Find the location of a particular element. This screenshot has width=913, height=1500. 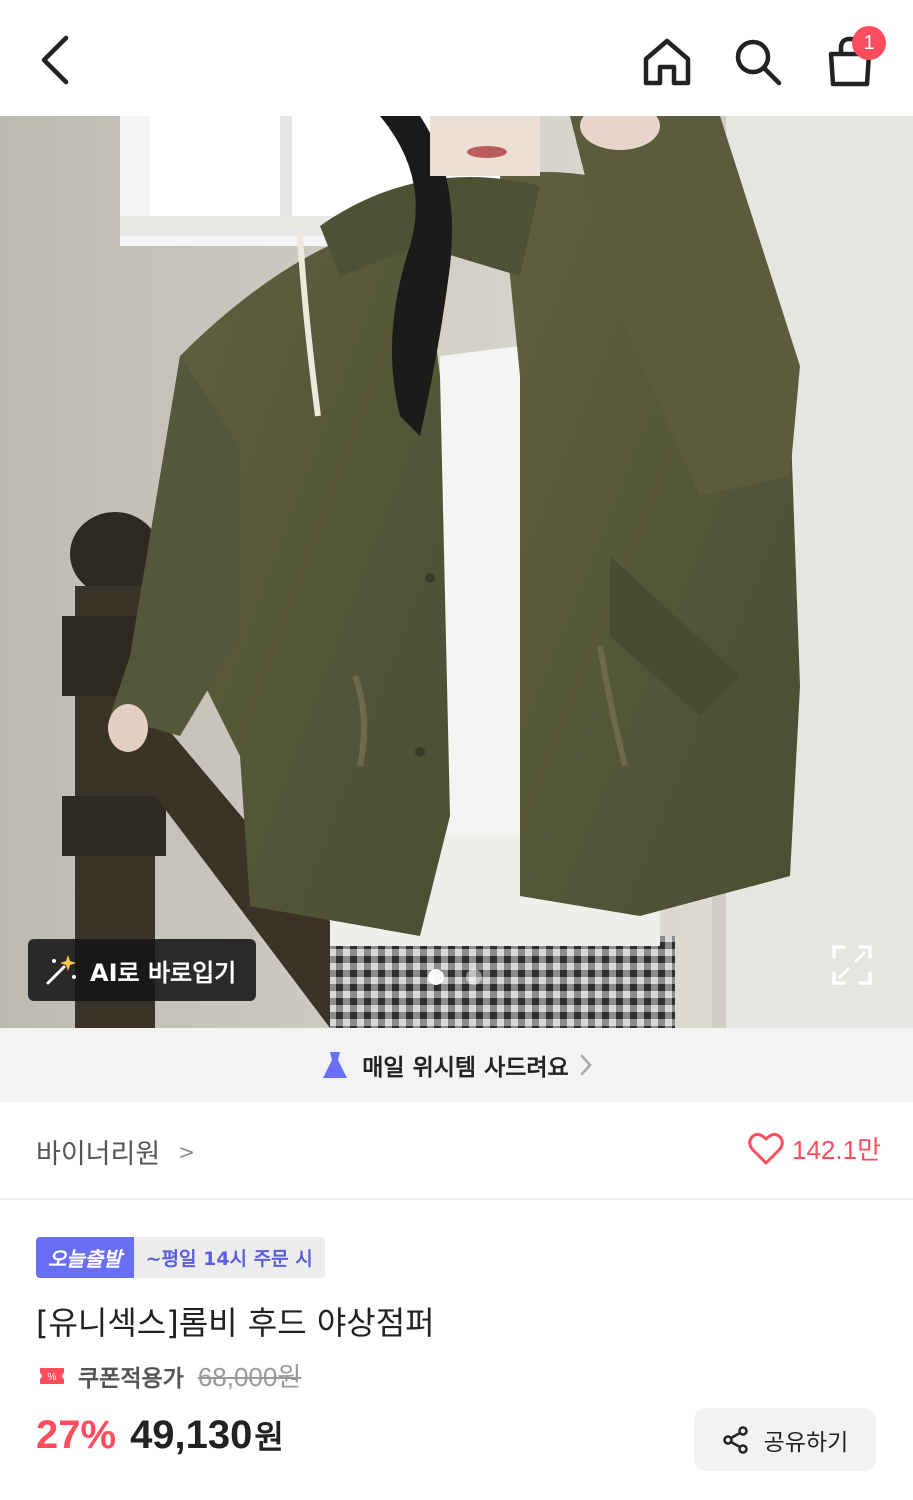

cart-count-badge: 1 is located at coordinates (869, 43).